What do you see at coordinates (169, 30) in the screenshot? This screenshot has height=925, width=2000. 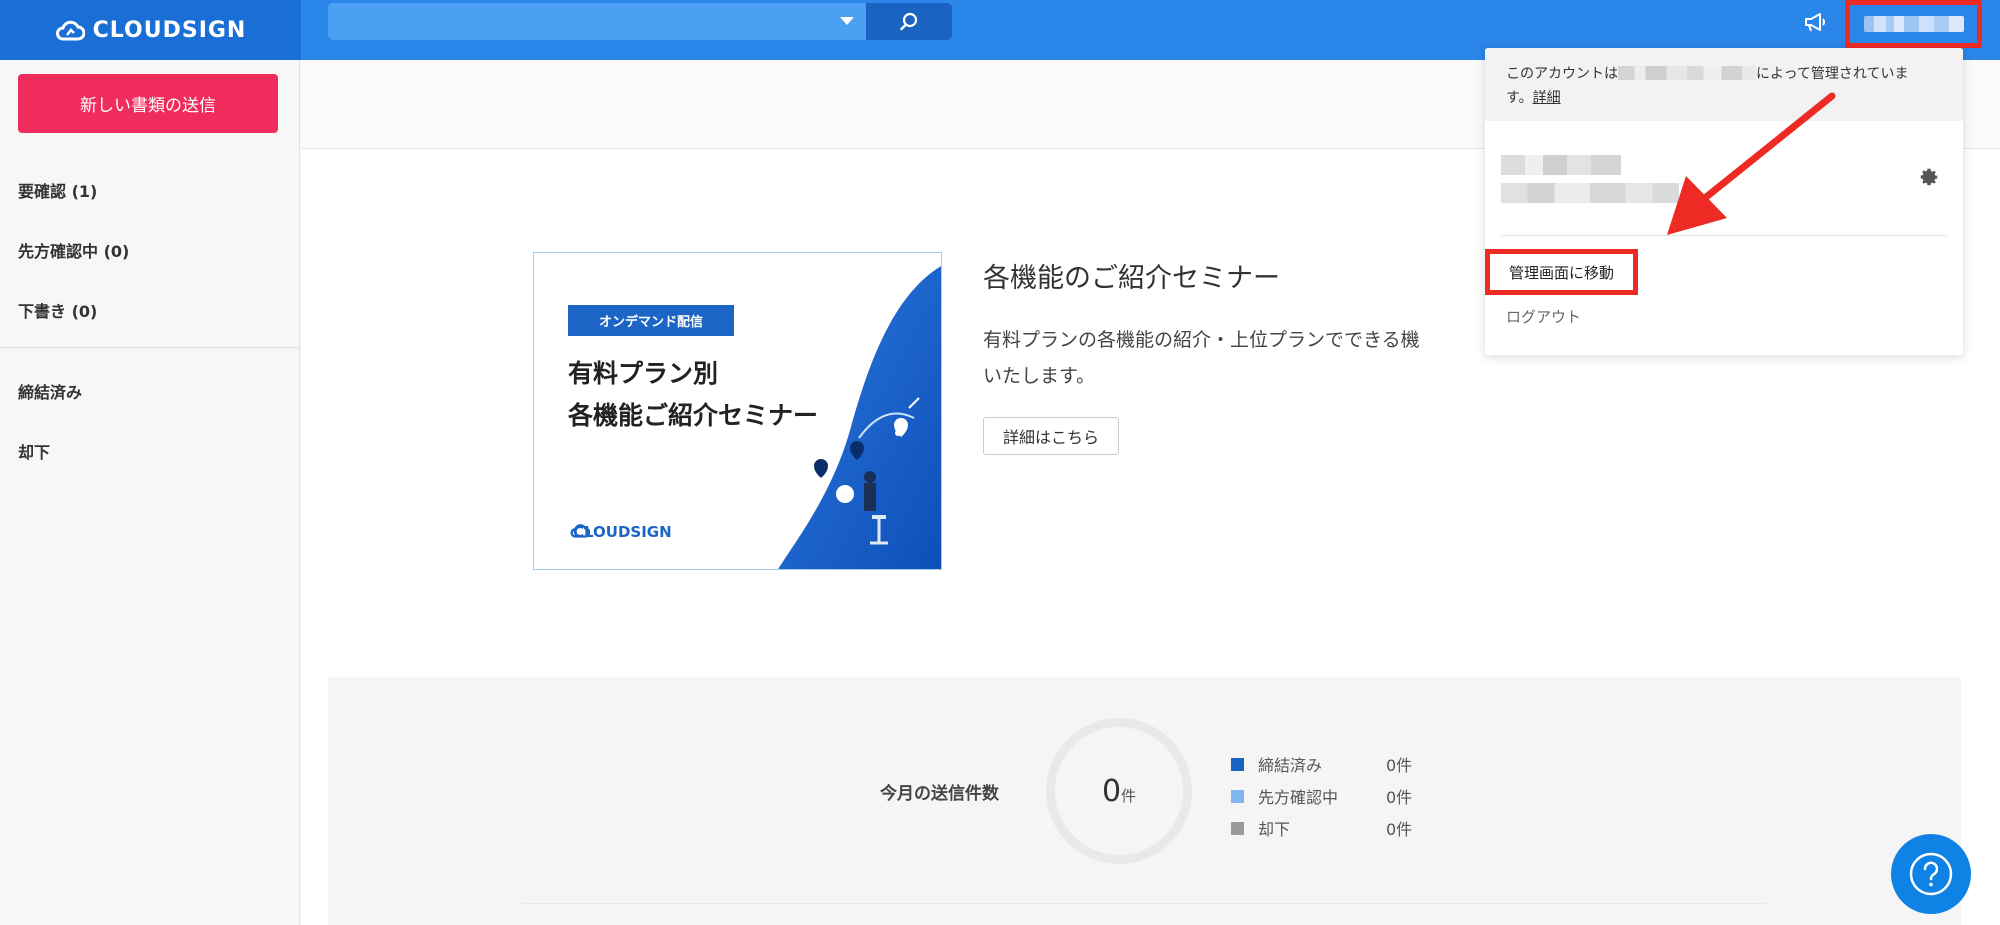 I see `logo-text: CLOUDSIGN` at bounding box center [169, 30].